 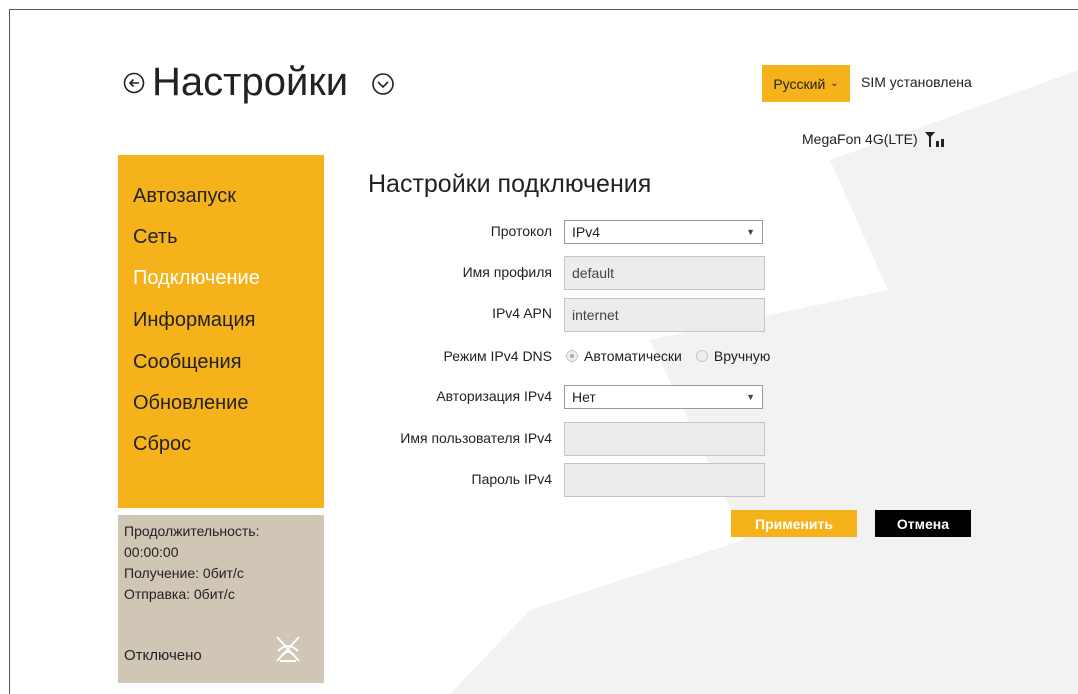 What do you see at coordinates (664, 480) in the screenshot?
I see `password-input` at bounding box center [664, 480].